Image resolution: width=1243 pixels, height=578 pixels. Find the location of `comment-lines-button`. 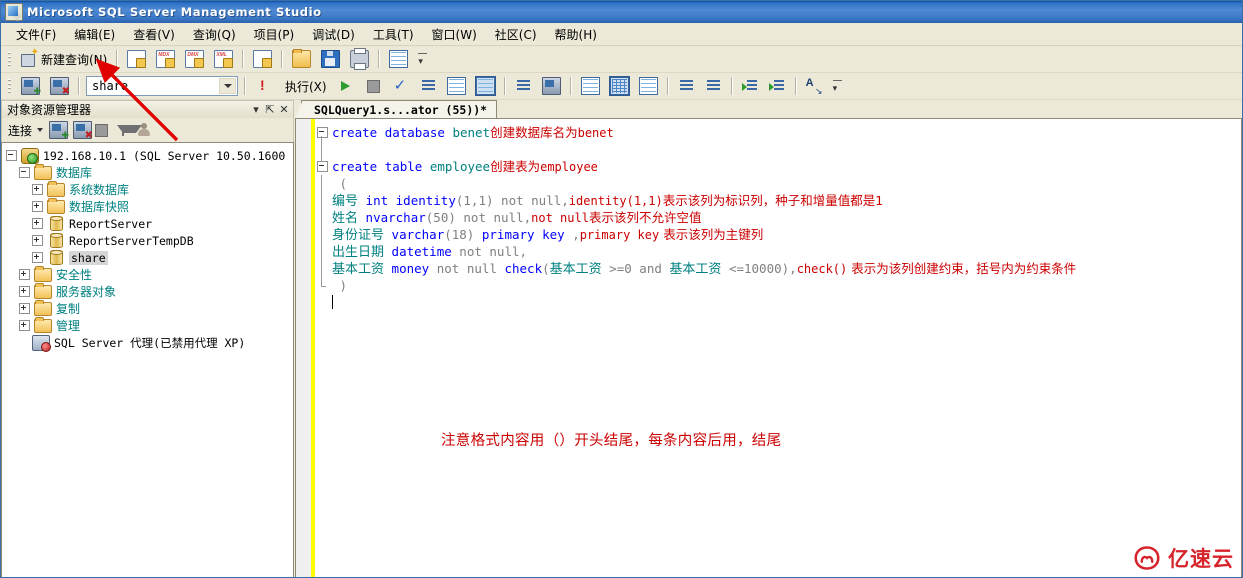

comment-lines-button is located at coordinates (686, 86).